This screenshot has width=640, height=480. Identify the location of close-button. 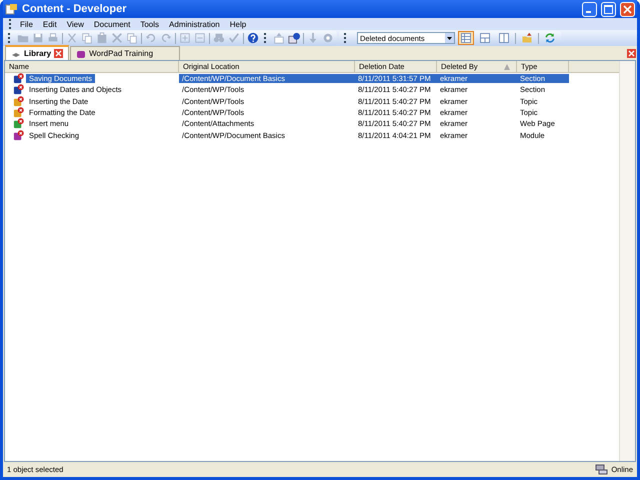
(627, 9).